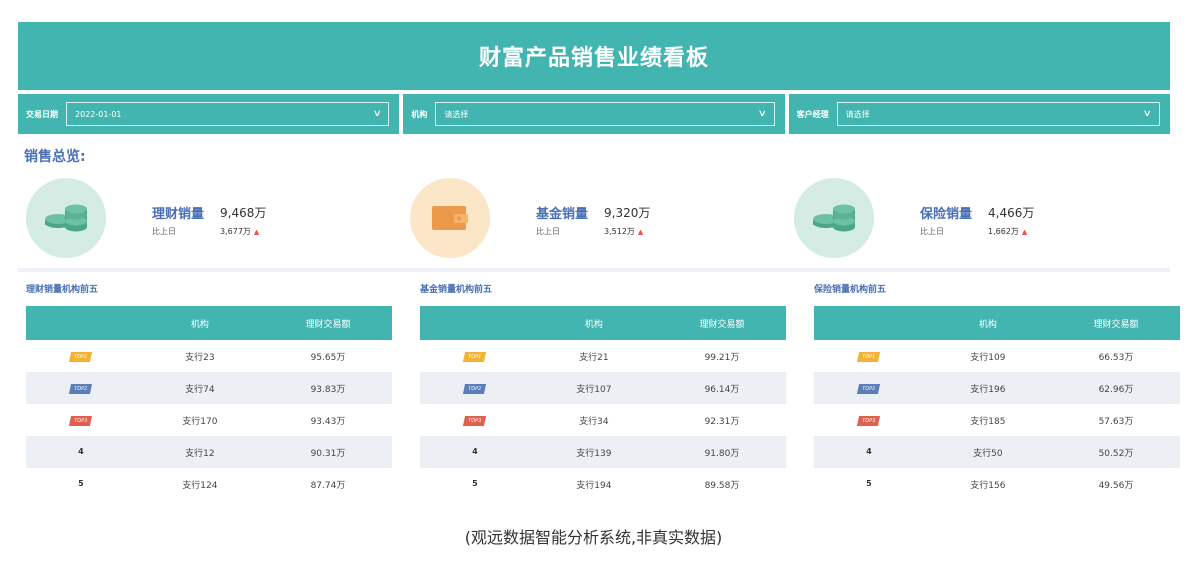  What do you see at coordinates (812, 114) in the screenshot?
I see `filter-label: 客户经理` at bounding box center [812, 114].